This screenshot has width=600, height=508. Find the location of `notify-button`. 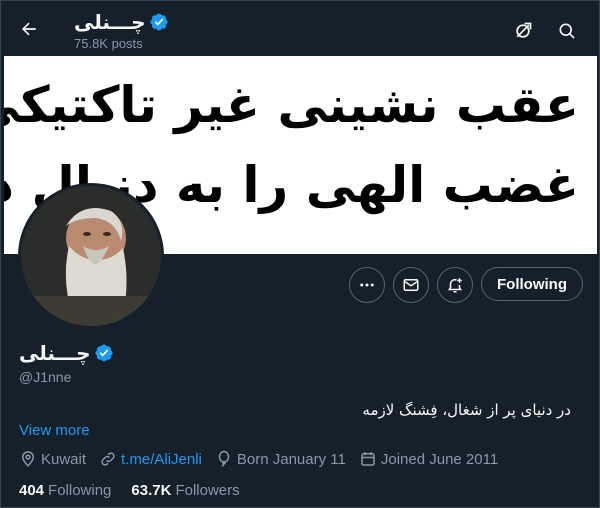

notify-button is located at coordinates (455, 285).